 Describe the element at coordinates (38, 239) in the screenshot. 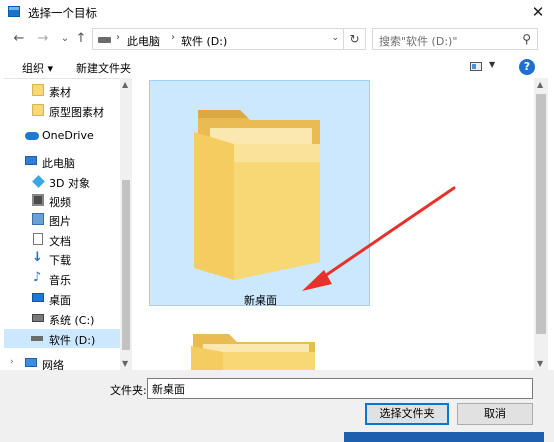

I see `document-icon` at that location.